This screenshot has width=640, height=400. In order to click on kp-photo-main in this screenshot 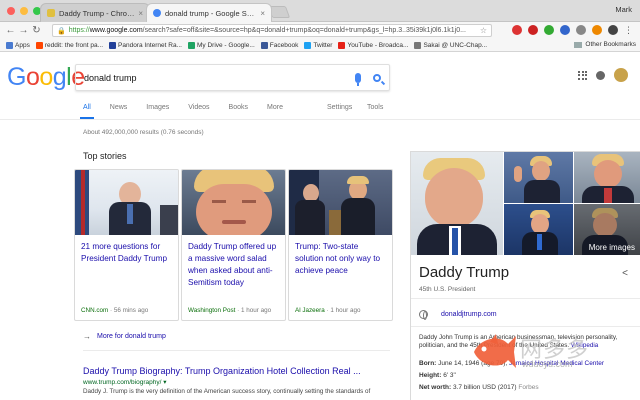, I will do `click(457, 203)`.